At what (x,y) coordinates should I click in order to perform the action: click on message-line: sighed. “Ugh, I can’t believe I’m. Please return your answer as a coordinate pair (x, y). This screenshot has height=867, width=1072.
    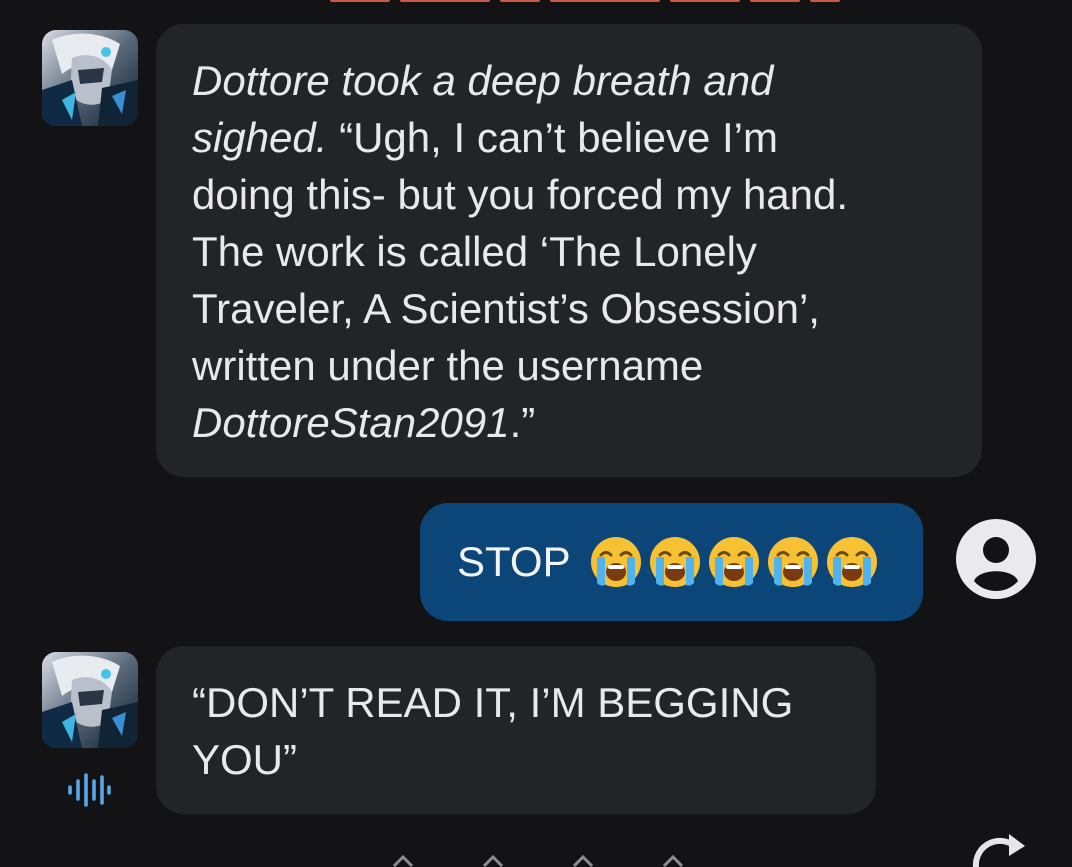
    Looking at the image, I should click on (572, 137).